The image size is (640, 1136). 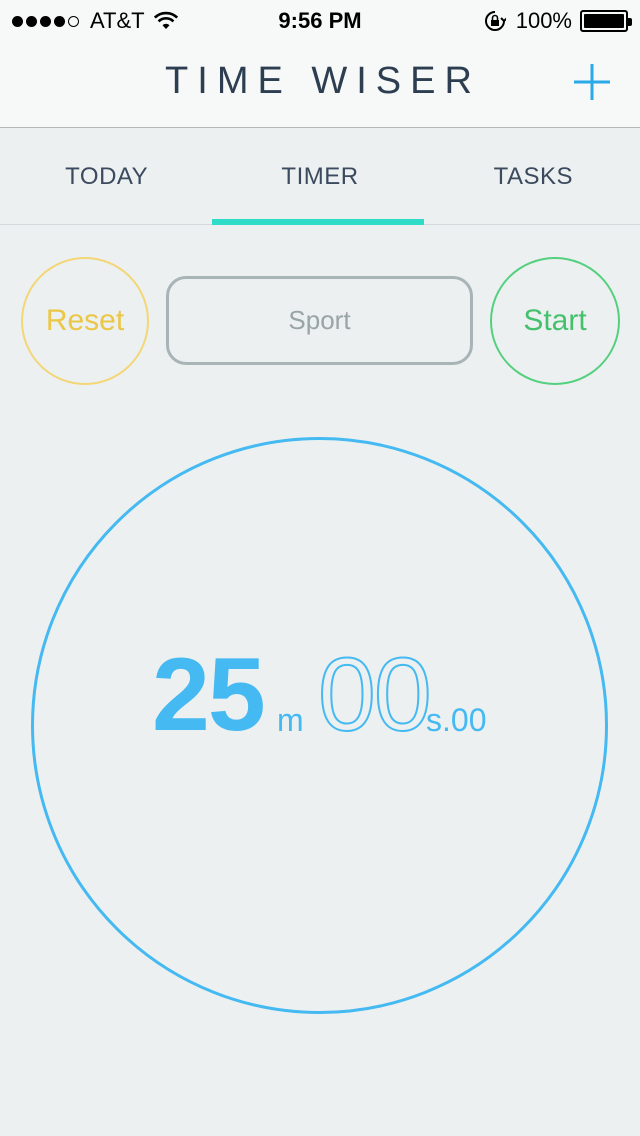 I want to click on battery-icon, so click(x=606, y=21).